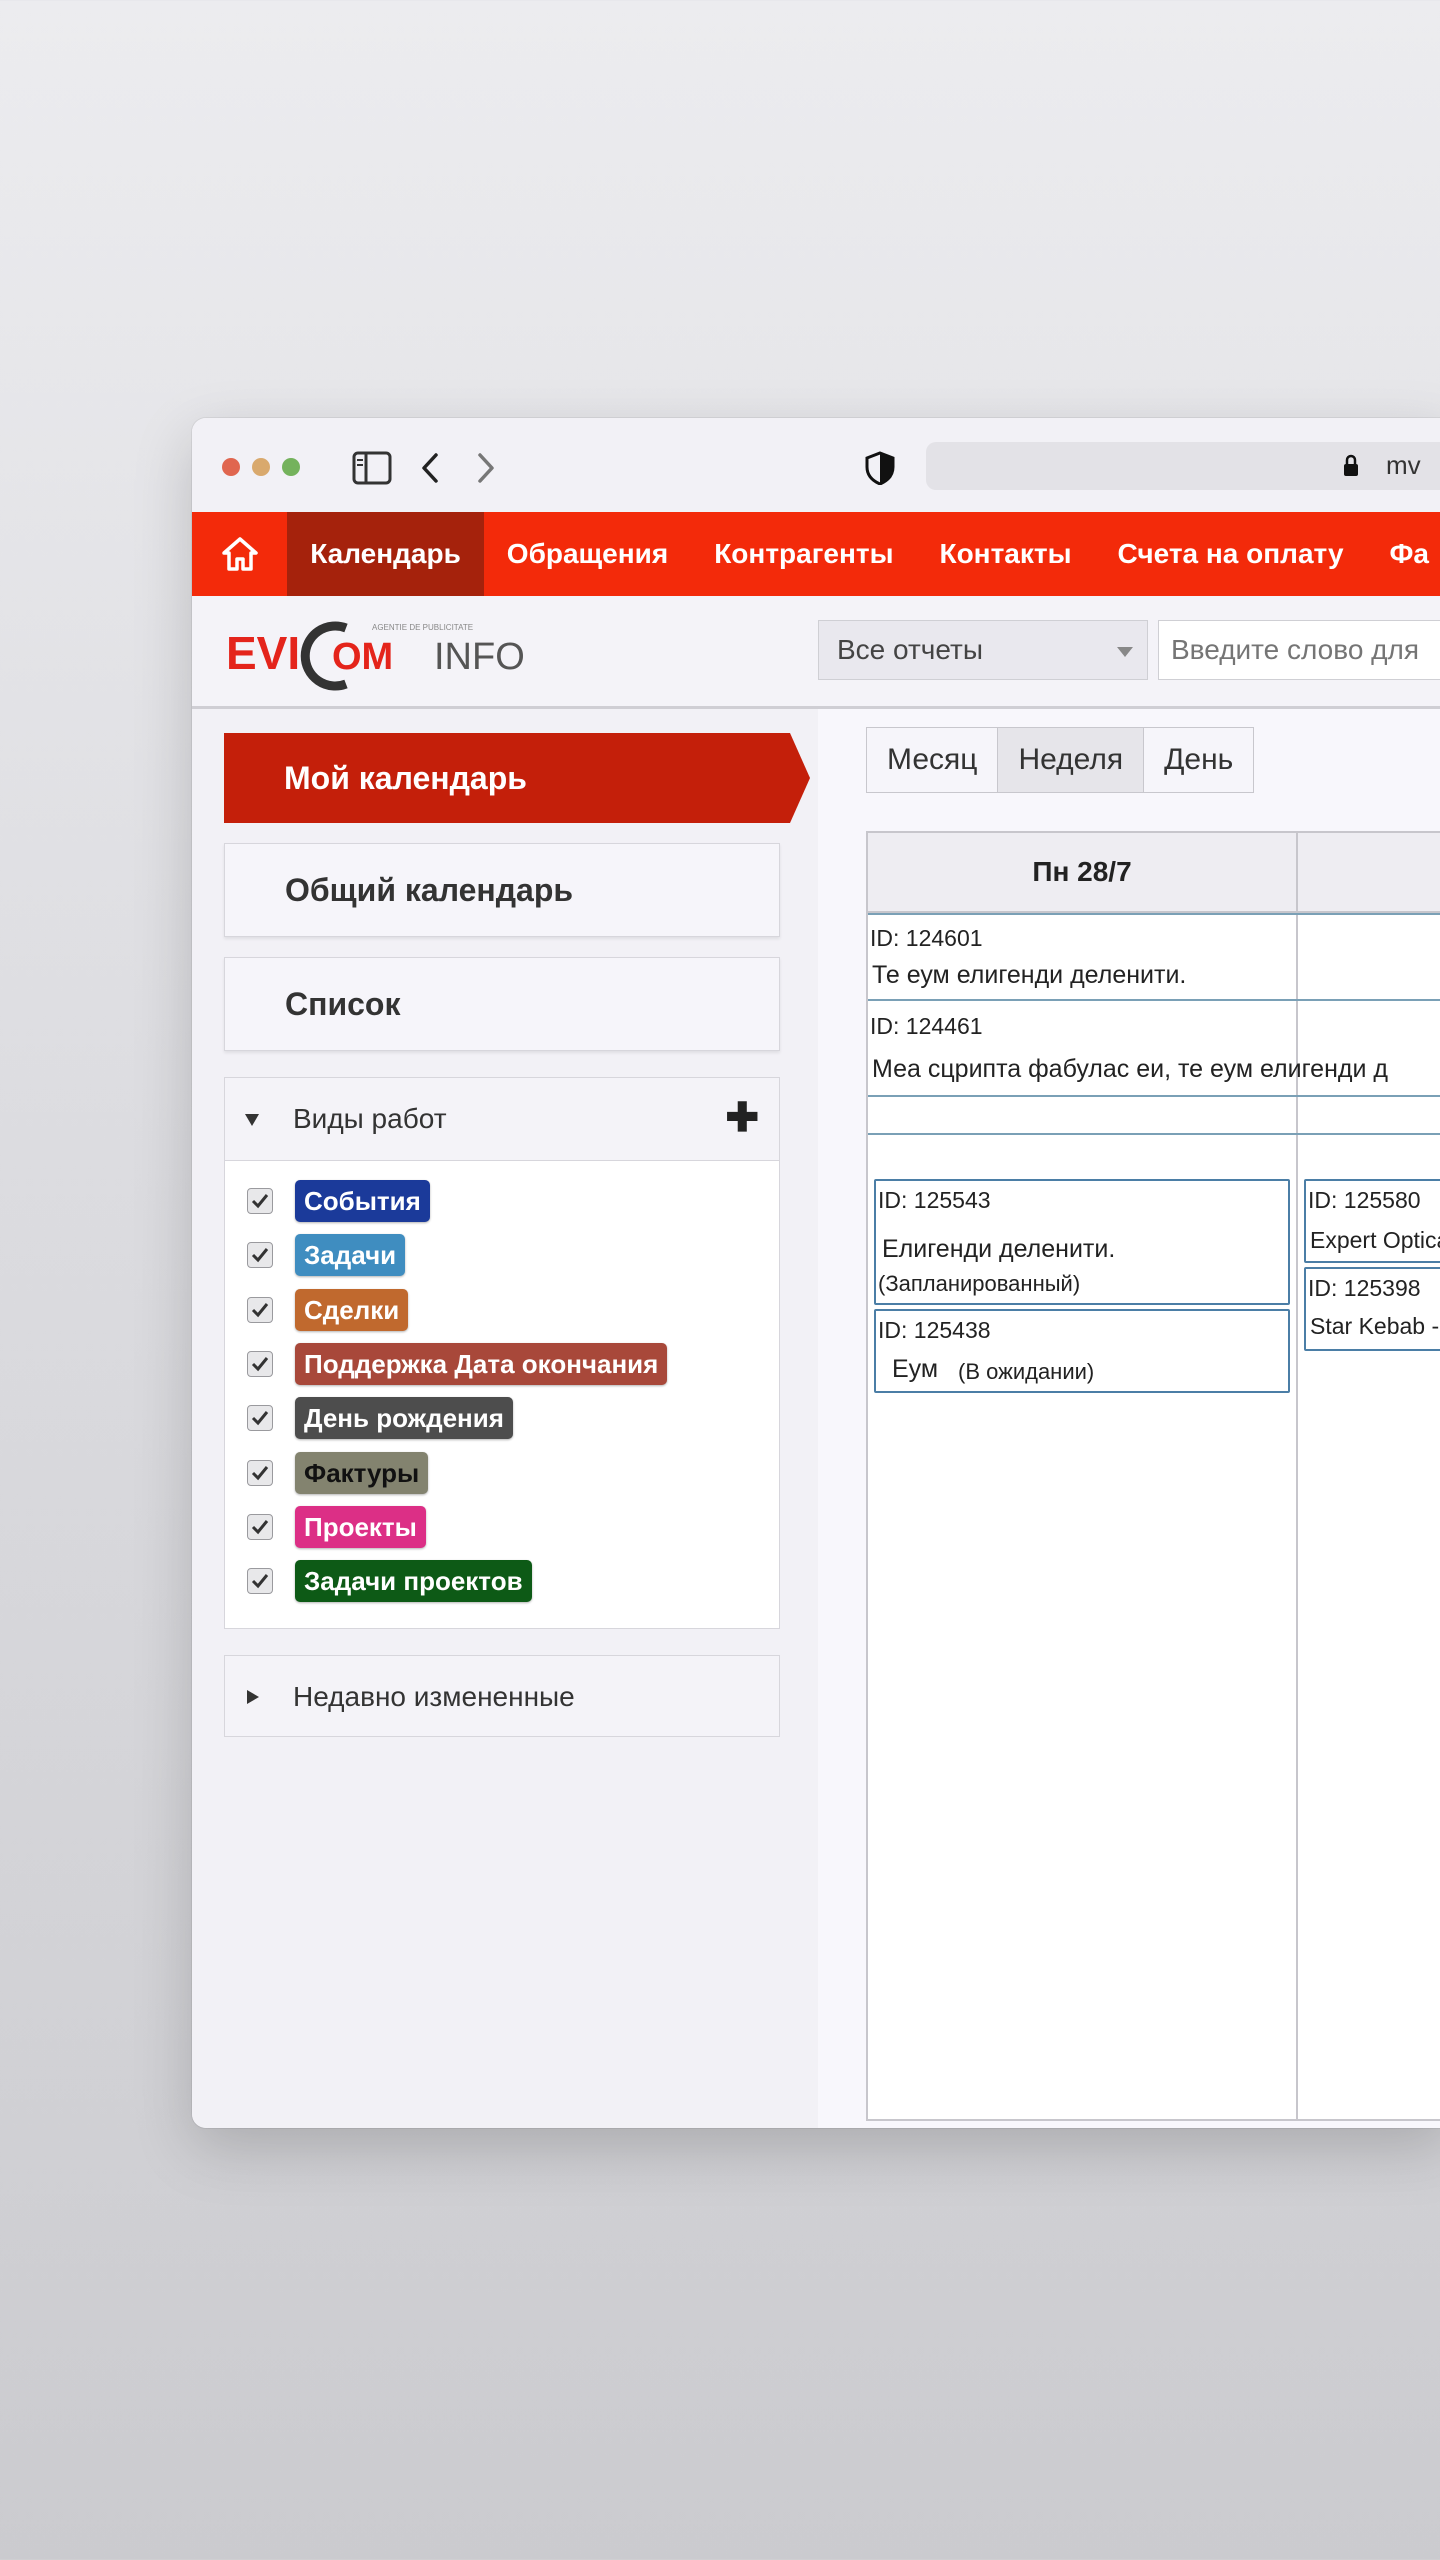  What do you see at coordinates (263, 653) in the screenshot?
I see `svg-text: EVI` at bounding box center [263, 653].